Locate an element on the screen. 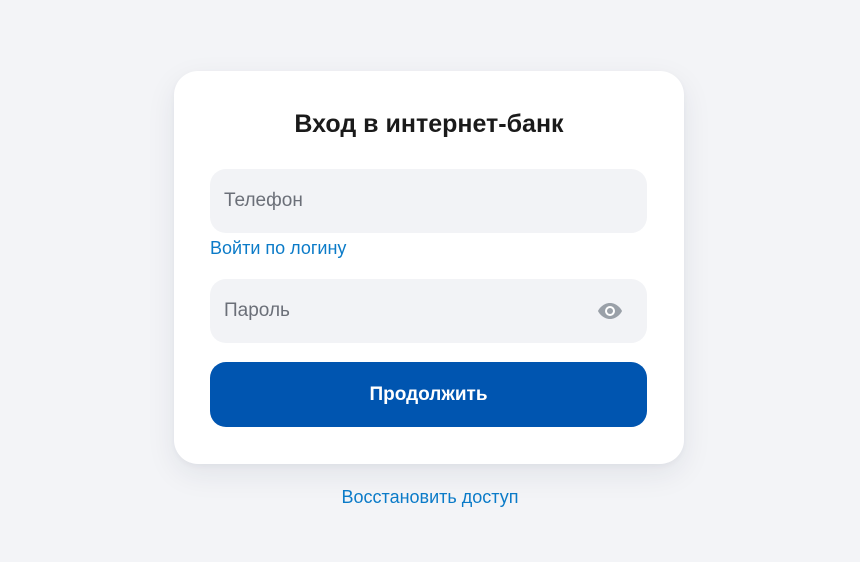 The image size is (860, 562). page-title: Вход в интернет-банк is located at coordinates (429, 124).